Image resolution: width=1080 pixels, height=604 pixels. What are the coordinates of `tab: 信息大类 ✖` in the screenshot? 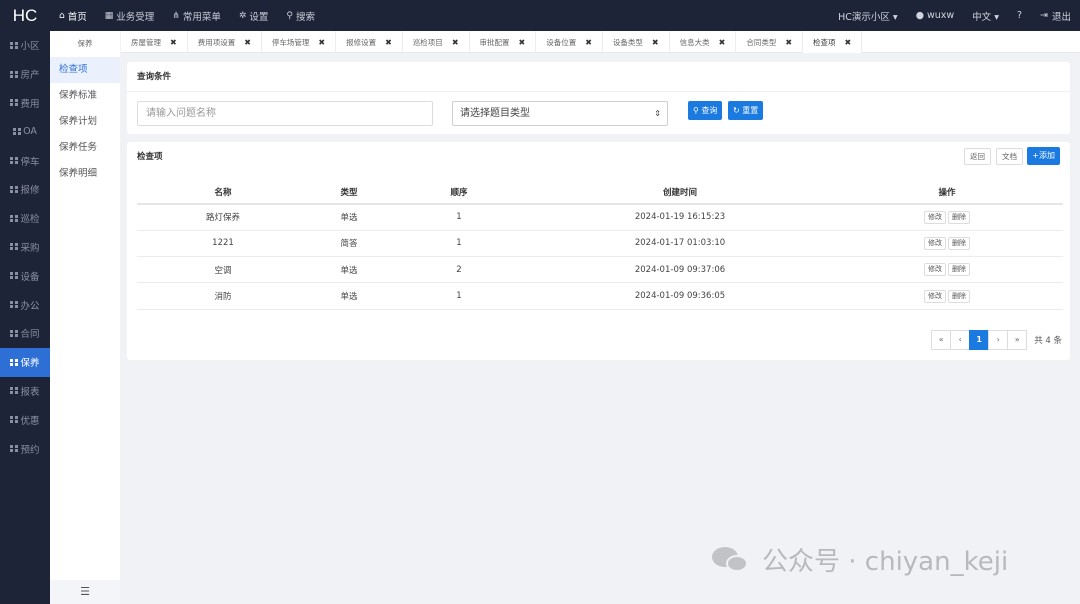 It's located at (703, 42).